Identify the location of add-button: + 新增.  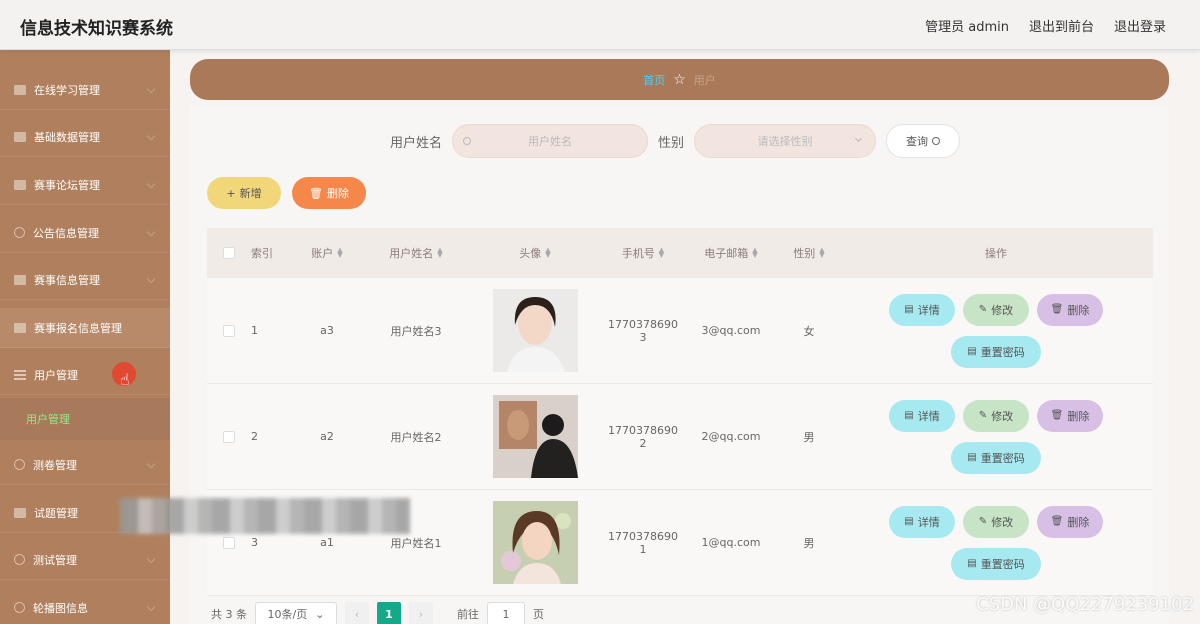
(244, 193).